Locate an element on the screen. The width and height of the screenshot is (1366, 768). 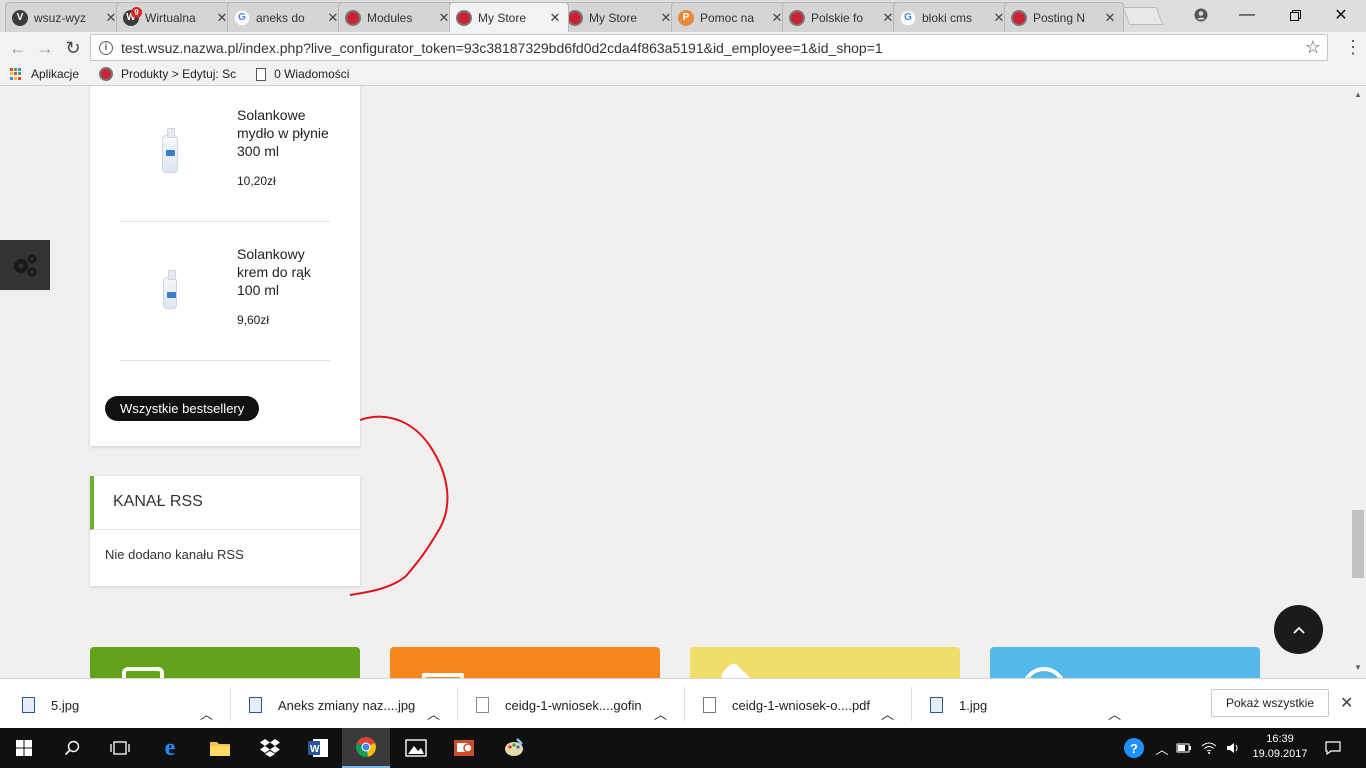
file-explorer-icon is located at coordinates (220, 748).